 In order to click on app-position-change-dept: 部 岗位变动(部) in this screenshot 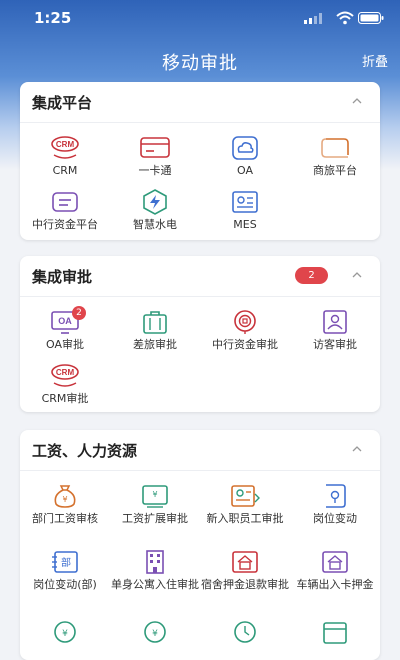, I will do `click(65, 571)`.